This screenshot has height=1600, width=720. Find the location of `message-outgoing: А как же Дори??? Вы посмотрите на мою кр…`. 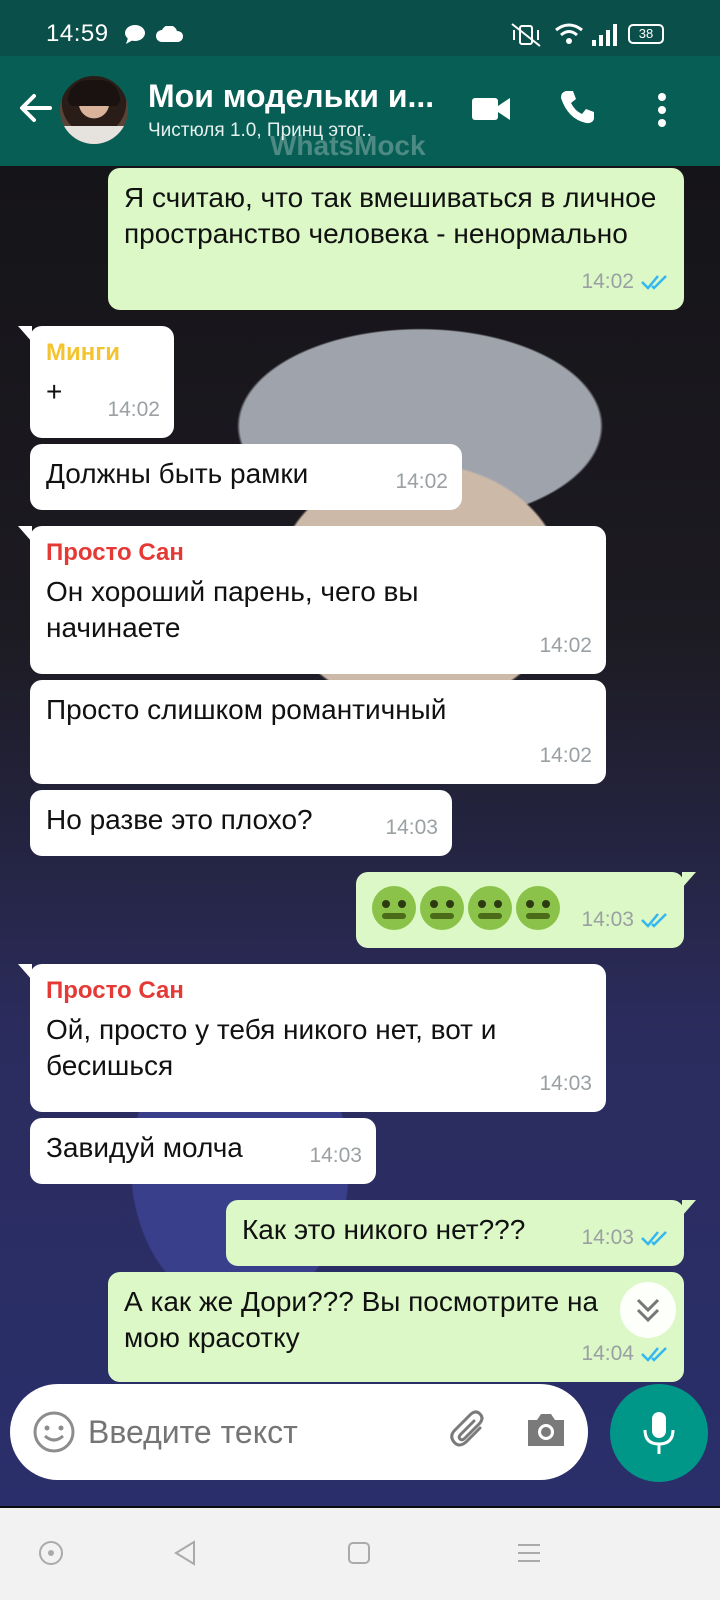

message-outgoing: А как же Дори??? Вы посмотрите на мою кр… is located at coordinates (396, 1327).